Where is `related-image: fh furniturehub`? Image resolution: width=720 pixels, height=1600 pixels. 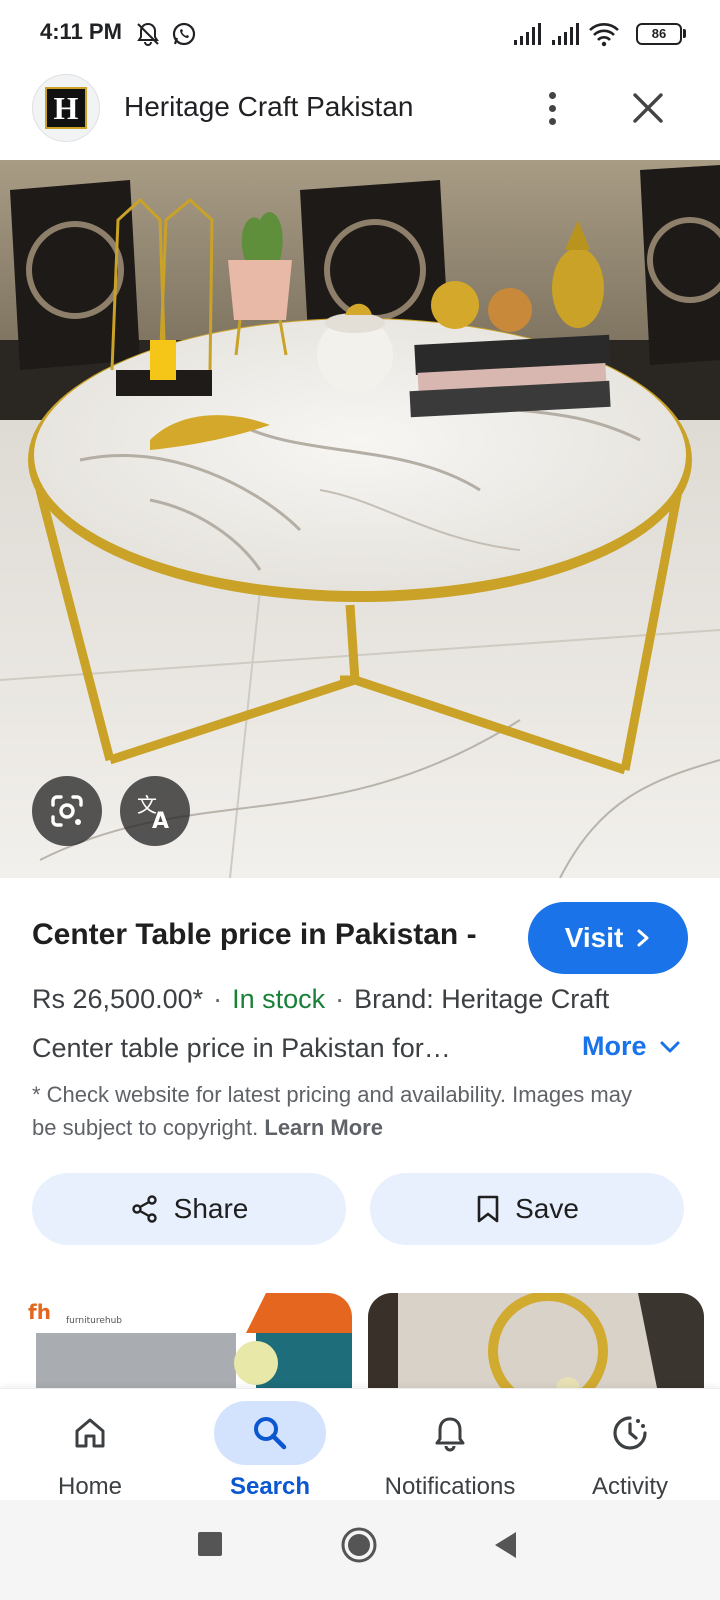
related-image: fh furniturehub is located at coordinates (184, 1343).